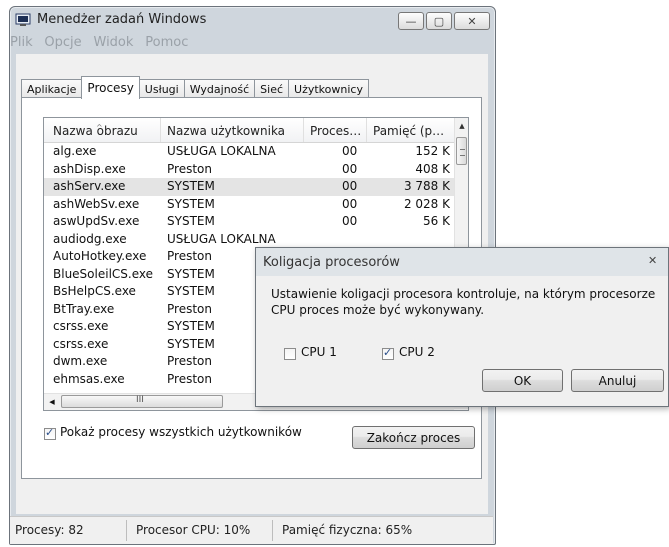  I want to click on close-icon: ✕, so click(472, 21).